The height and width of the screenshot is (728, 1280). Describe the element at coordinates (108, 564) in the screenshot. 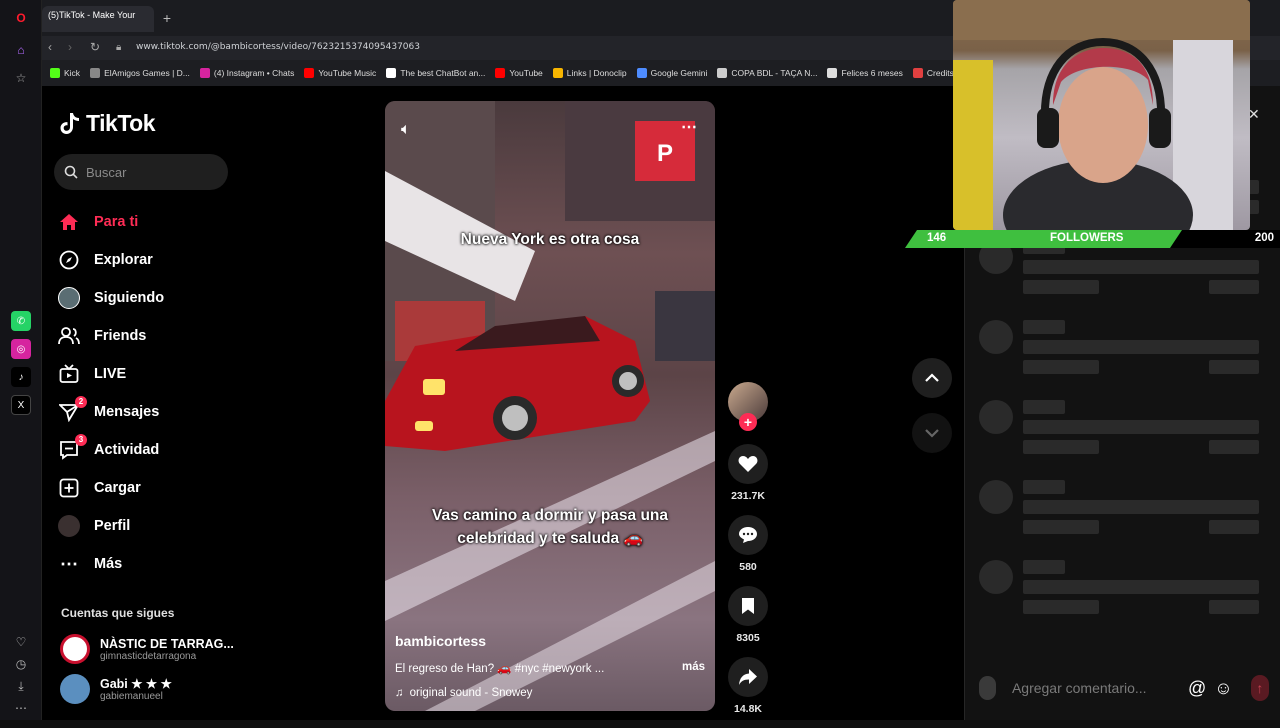

I see `sidebar-item-label: Más` at that location.